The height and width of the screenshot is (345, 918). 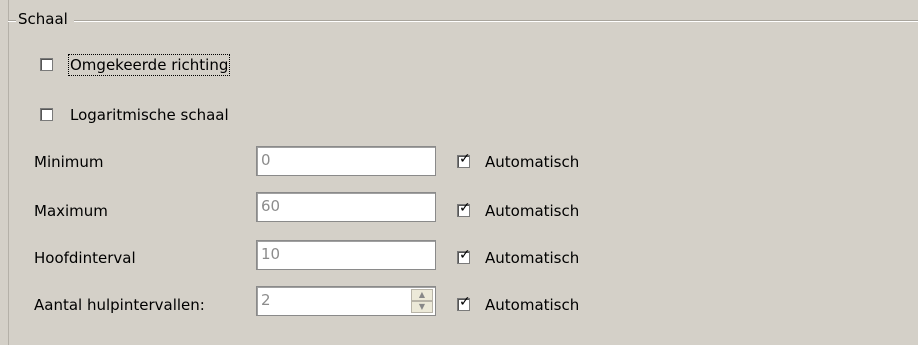 What do you see at coordinates (463, 21) in the screenshot?
I see `group-divider` at bounding box center [463, 21].